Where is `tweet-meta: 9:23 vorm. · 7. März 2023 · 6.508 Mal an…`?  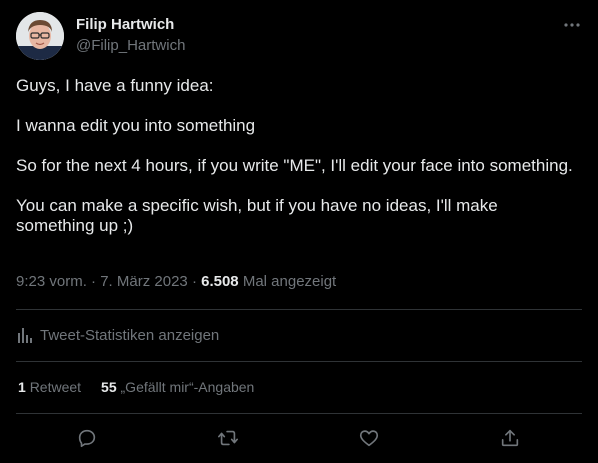 tweet-meta: 9:23 vorm. · 7. März 2023 · 6.508 Mal an… is located at coordinates (176, 281).